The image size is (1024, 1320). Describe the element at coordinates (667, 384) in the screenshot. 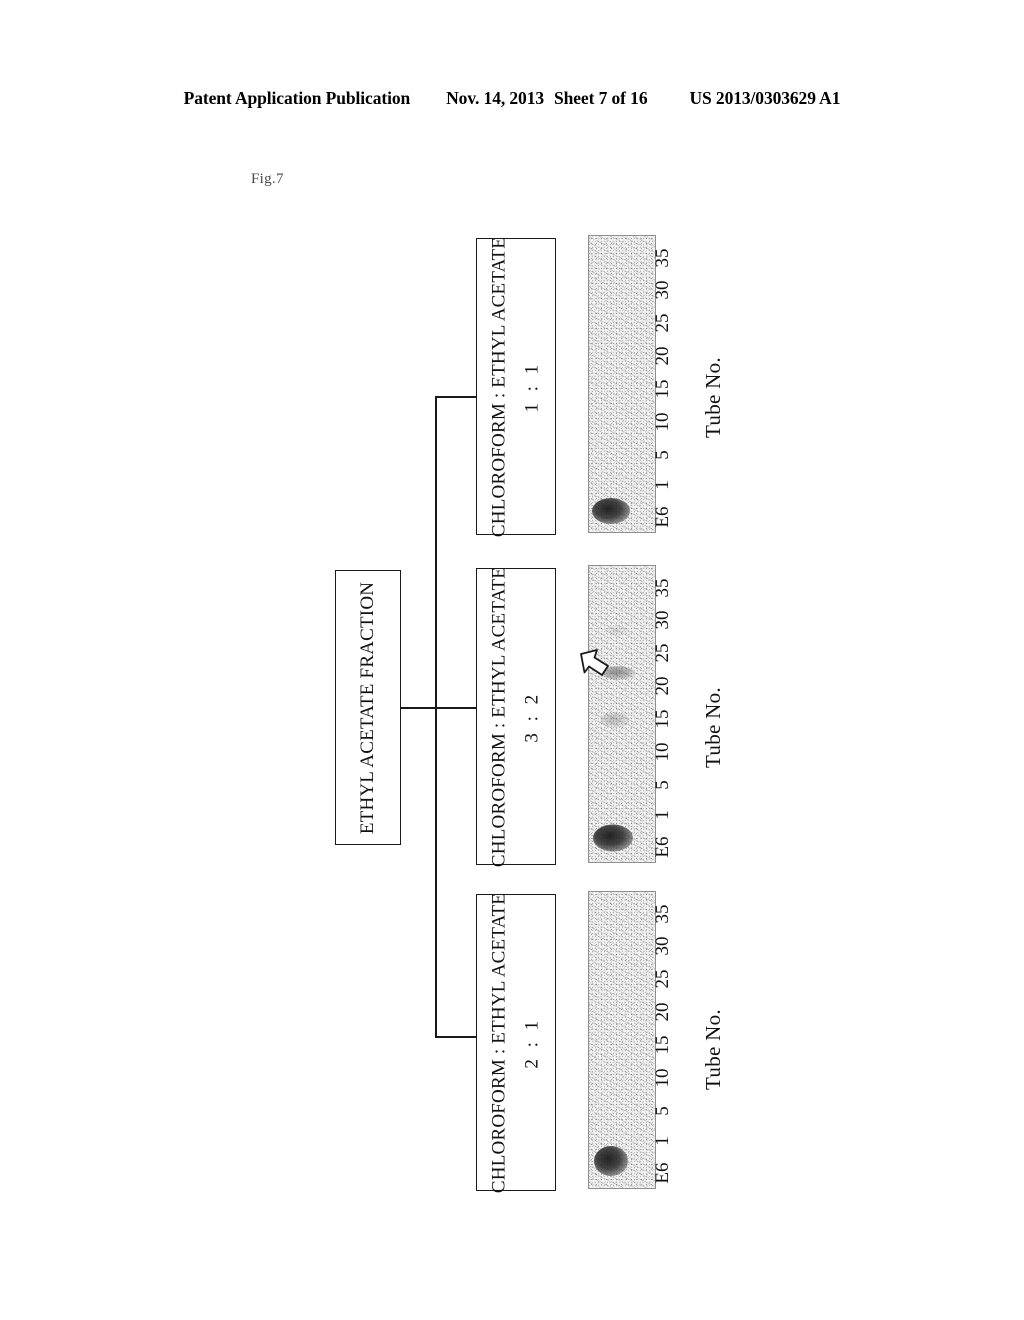

I see `tick-labels-1-1: E6 1 5 10 15 20 25 30 35` at that location.